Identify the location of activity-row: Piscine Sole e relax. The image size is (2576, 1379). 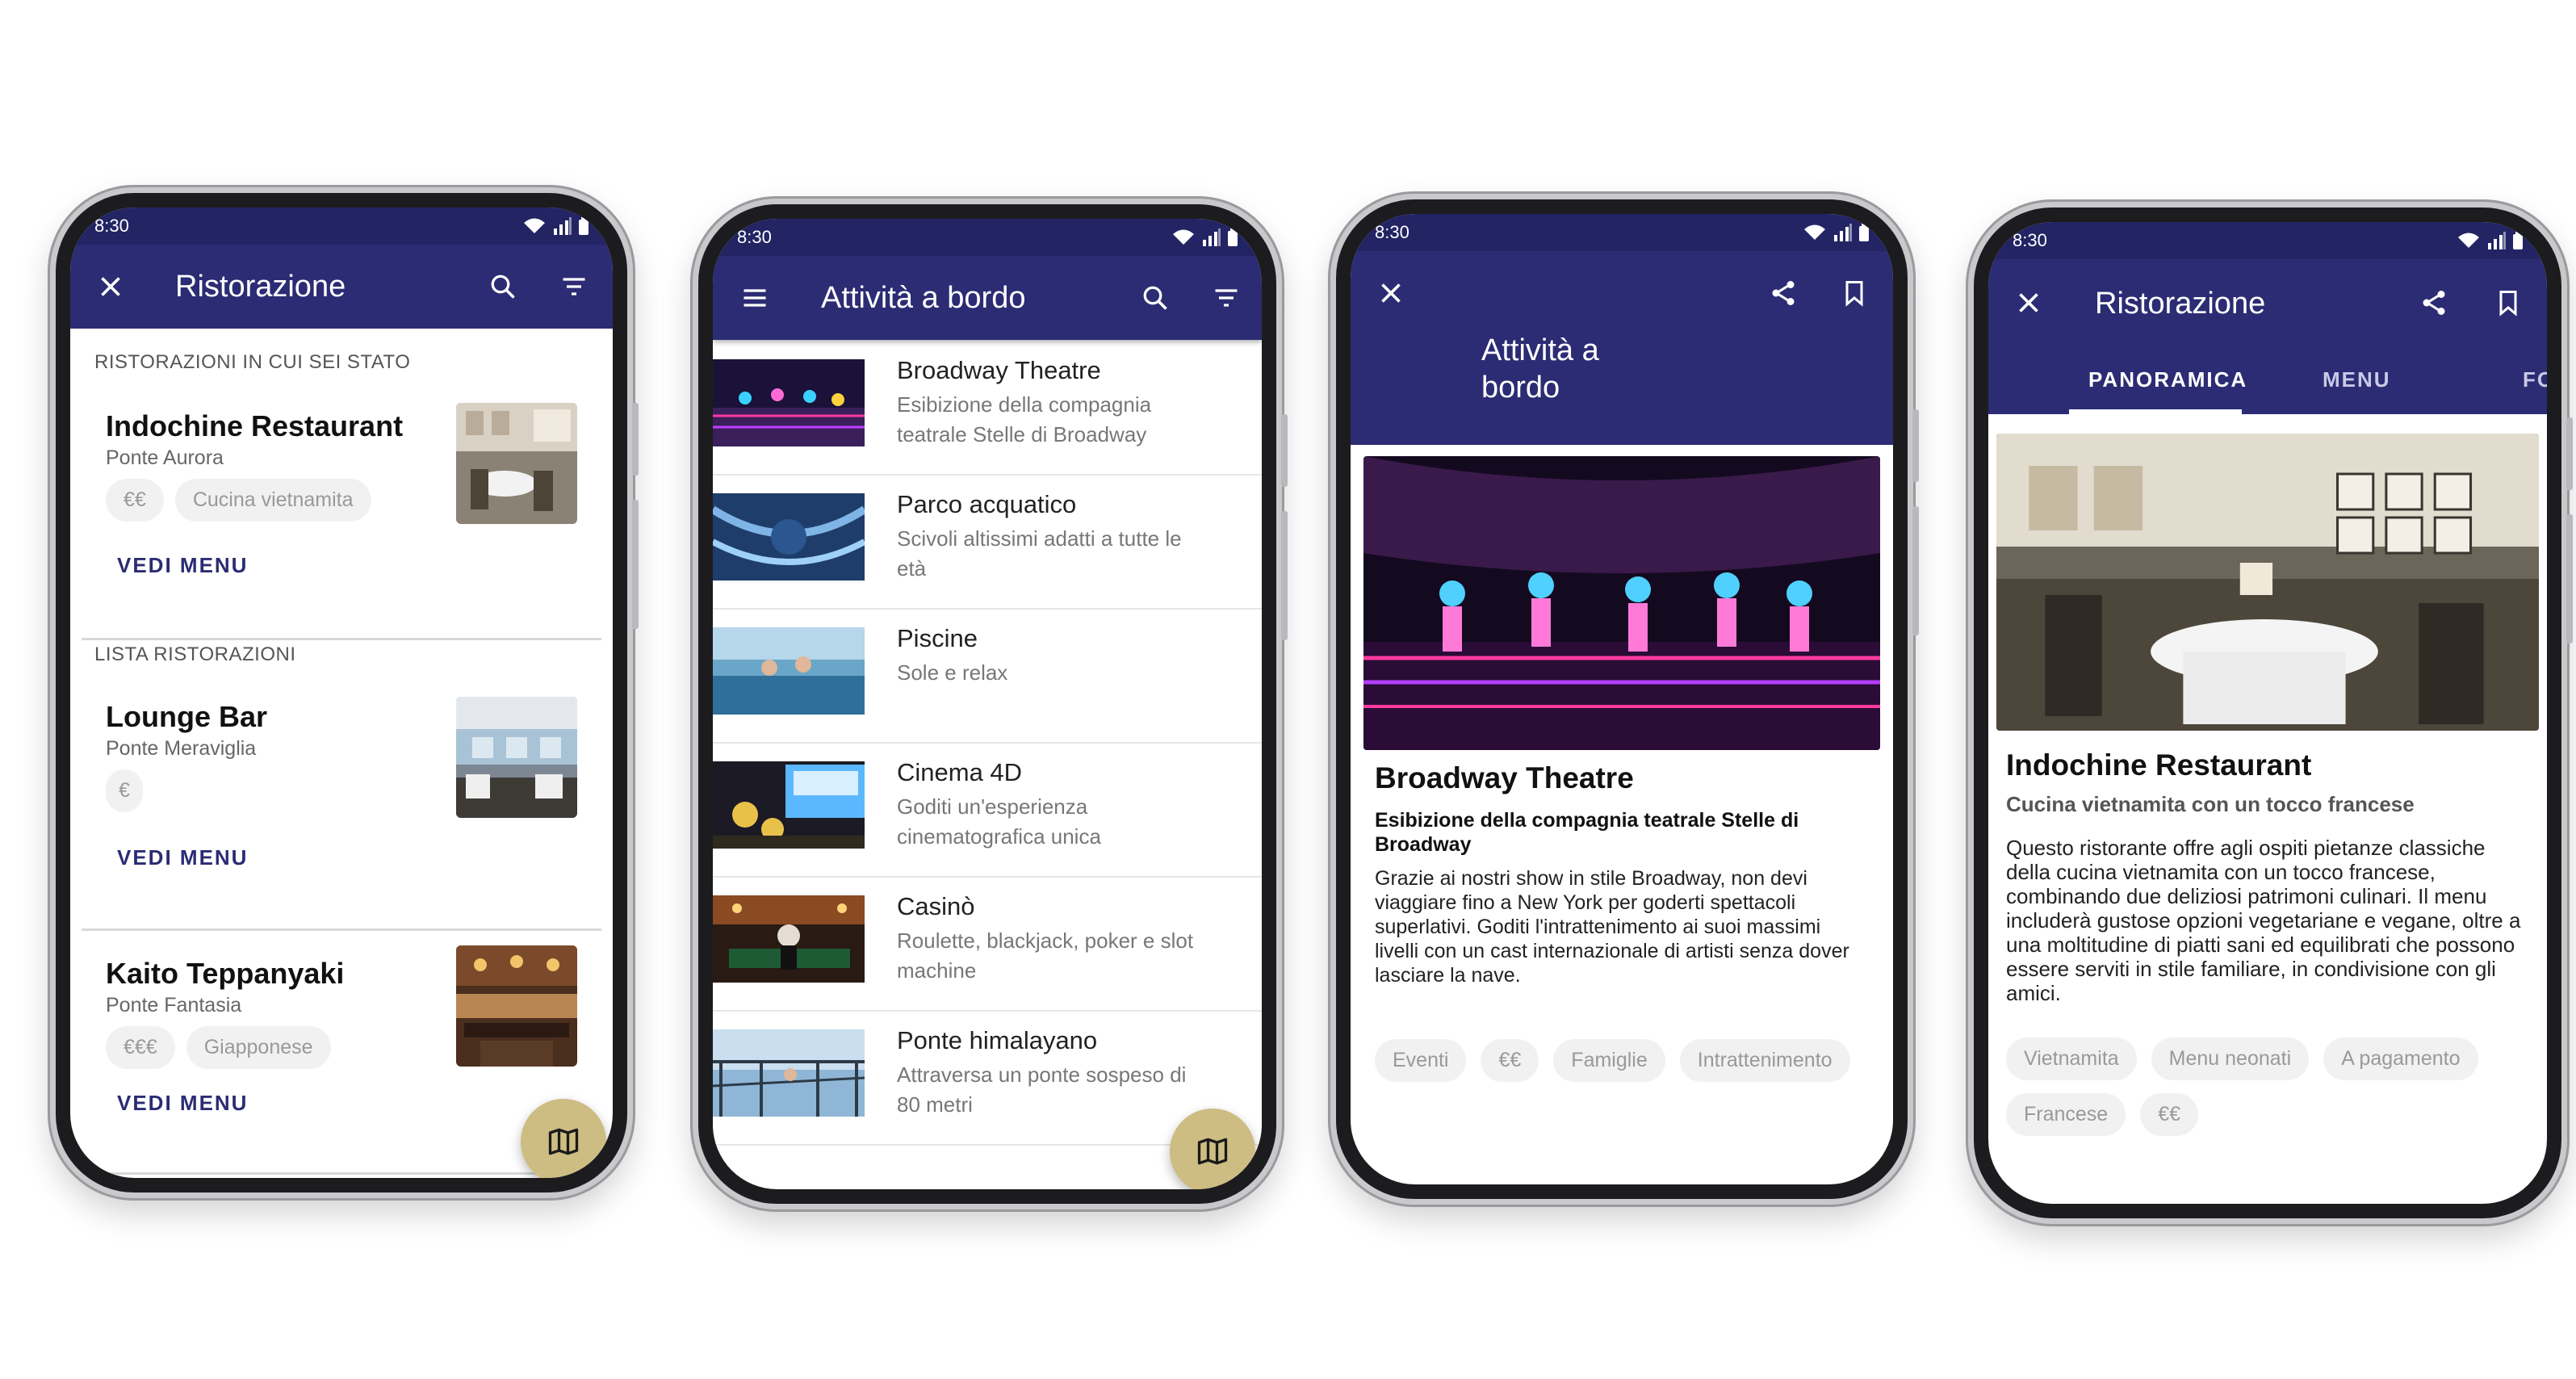
(987, 677).